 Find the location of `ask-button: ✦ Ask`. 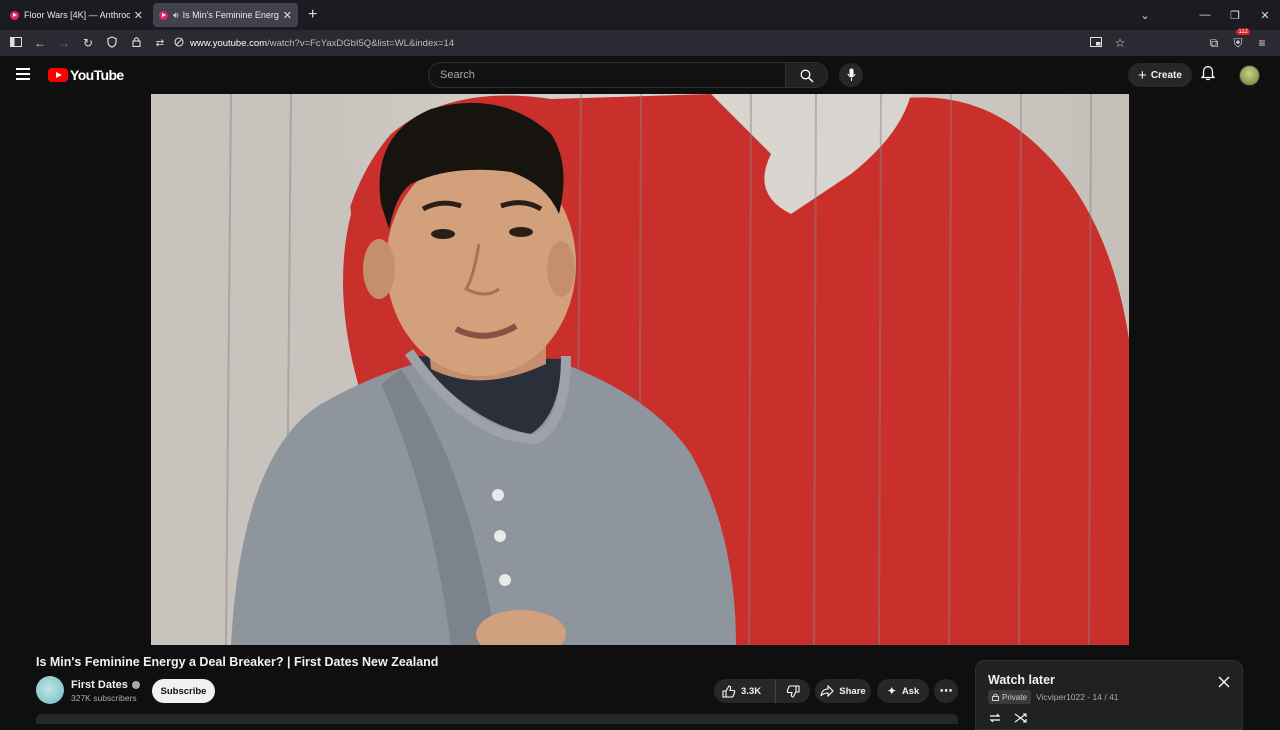

ask-button: ✦ Ask is located at coordinates (903, 691).